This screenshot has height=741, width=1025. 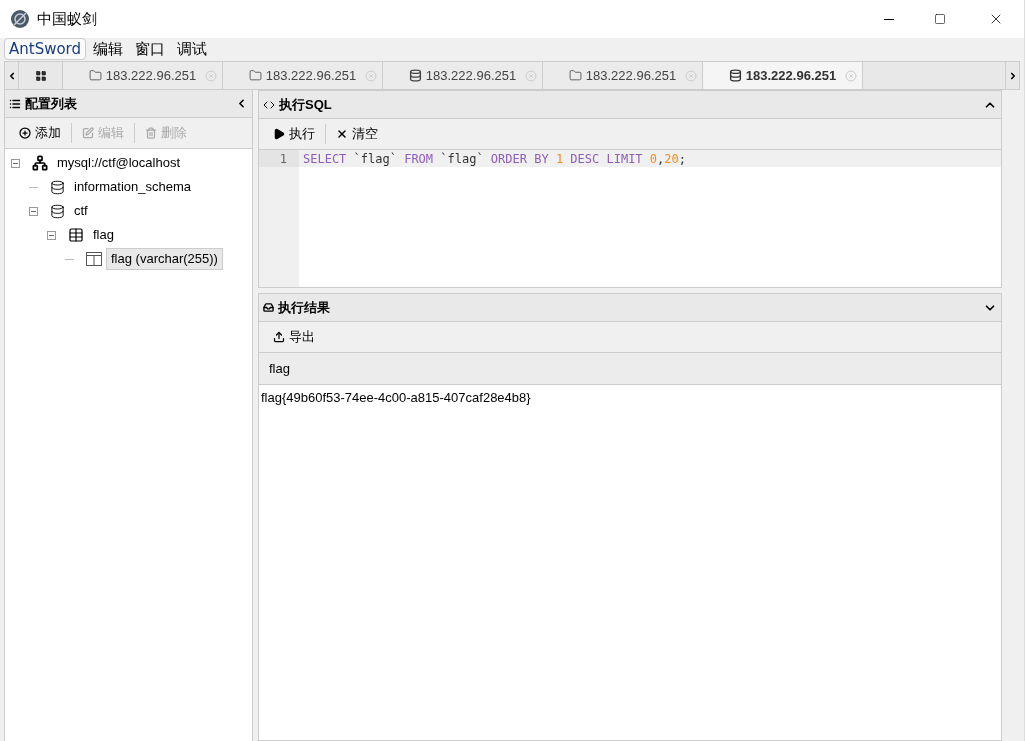 I want to click on close-icon, so click(x=342, y=134).